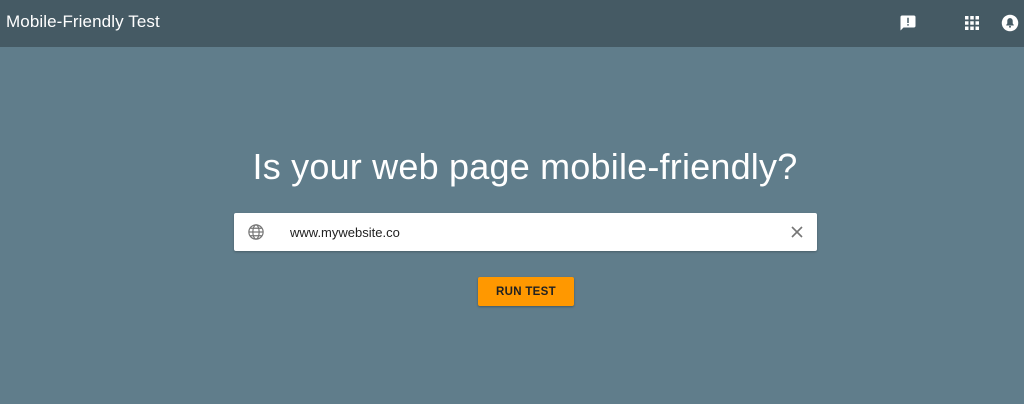  Describe the element at coordinates (908, 23) in the screenshot. I see `feedback-icon` at that location.